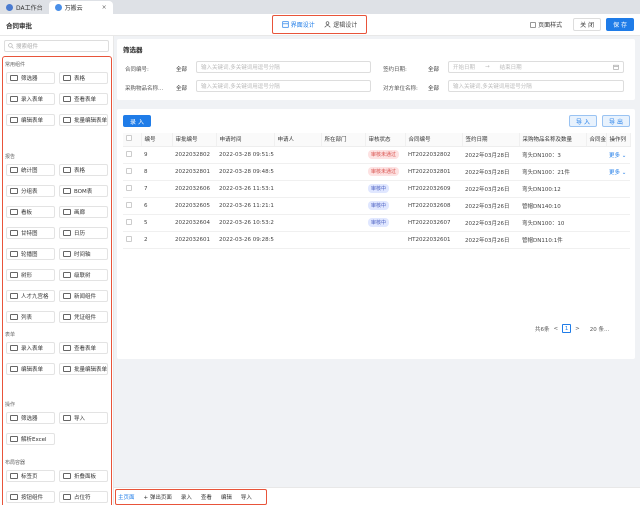  What do you see at coordinates (129, 138) in the screenshot?
I see `select-all-checkbox` at bounding box center [129, 138].